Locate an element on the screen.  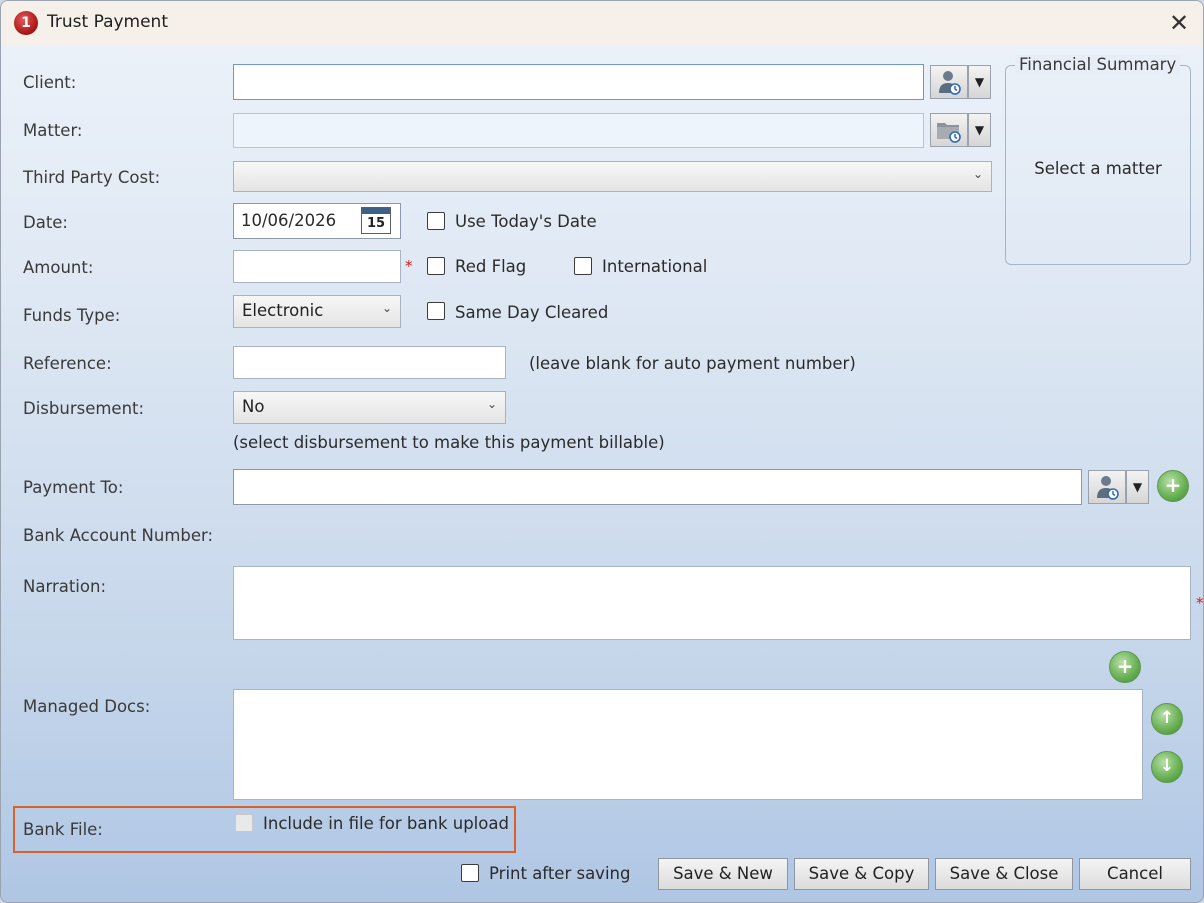
calendar-icon: 15 is located at coordinates (376, 220).